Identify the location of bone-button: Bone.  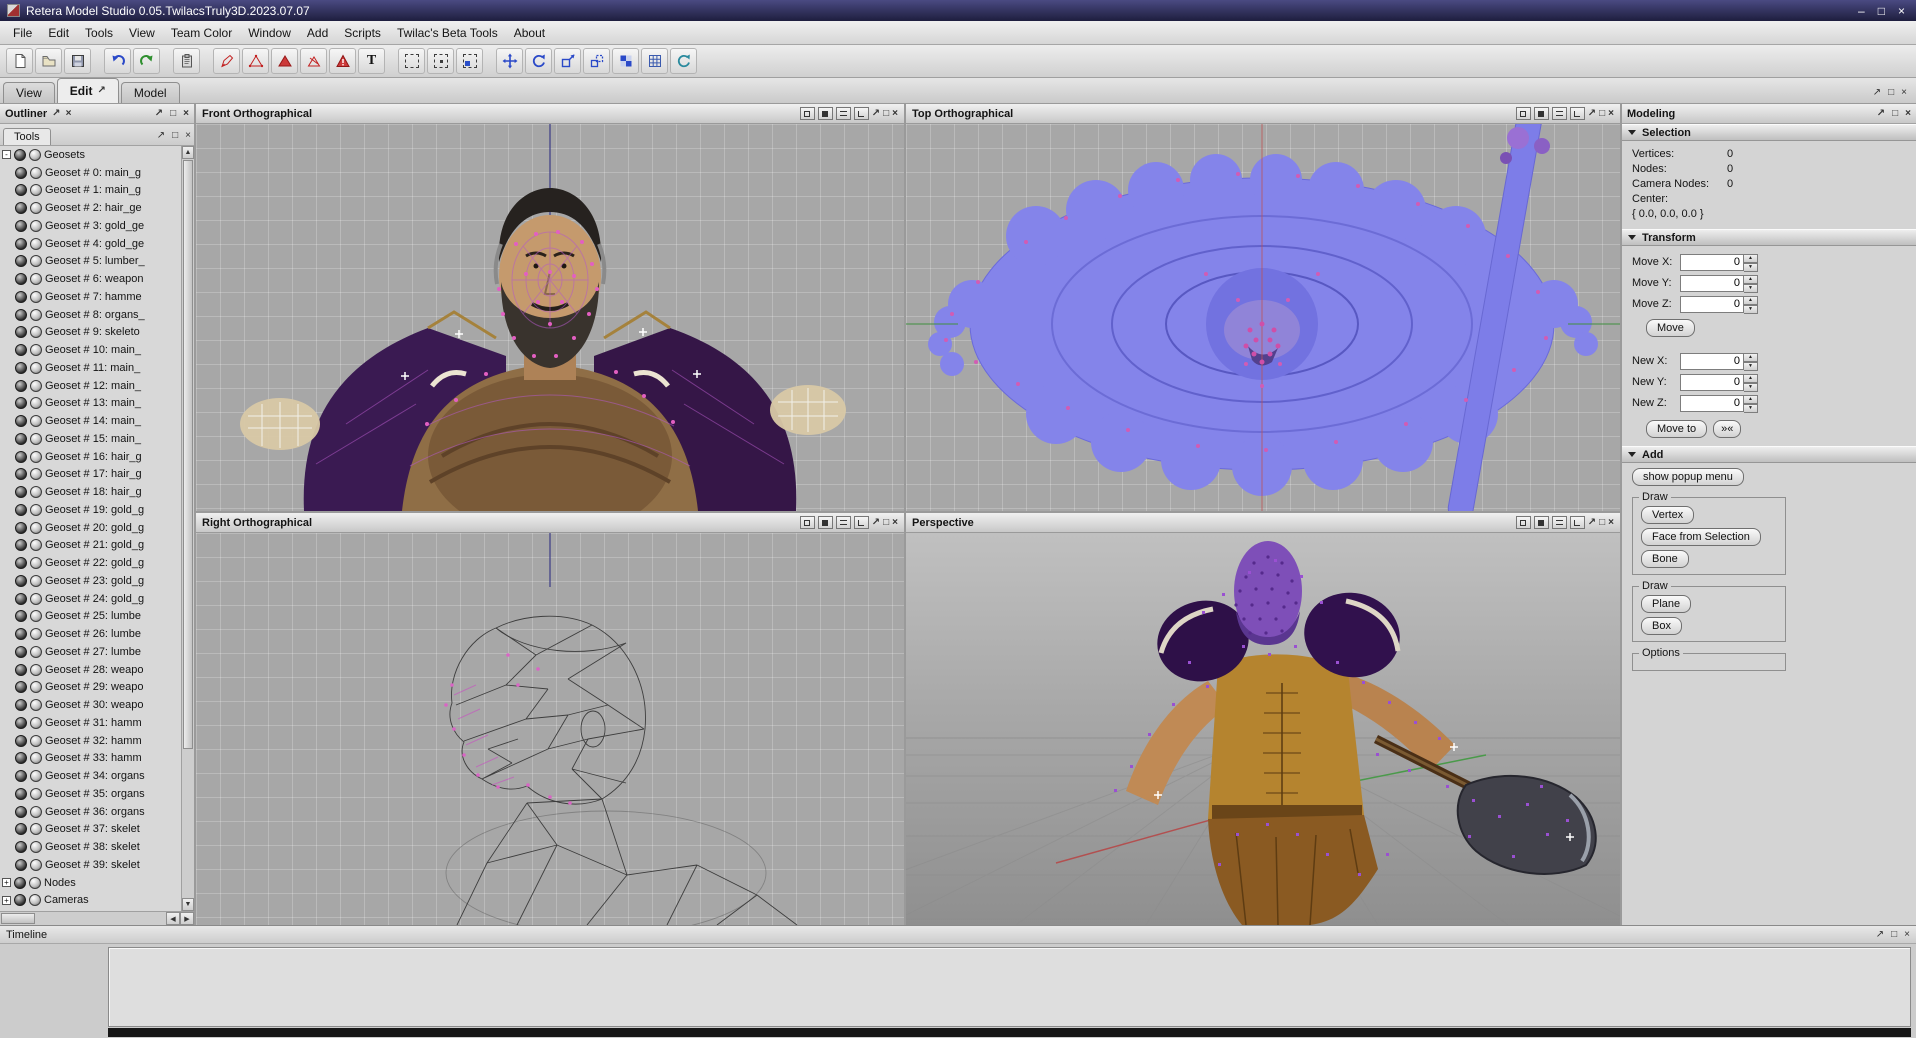
(1665, 559).